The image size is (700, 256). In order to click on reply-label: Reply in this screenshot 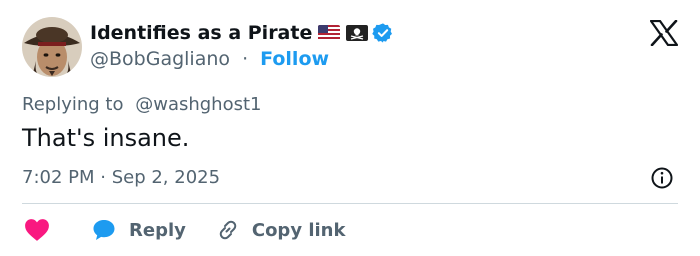, I will do `click(157, 230)`.